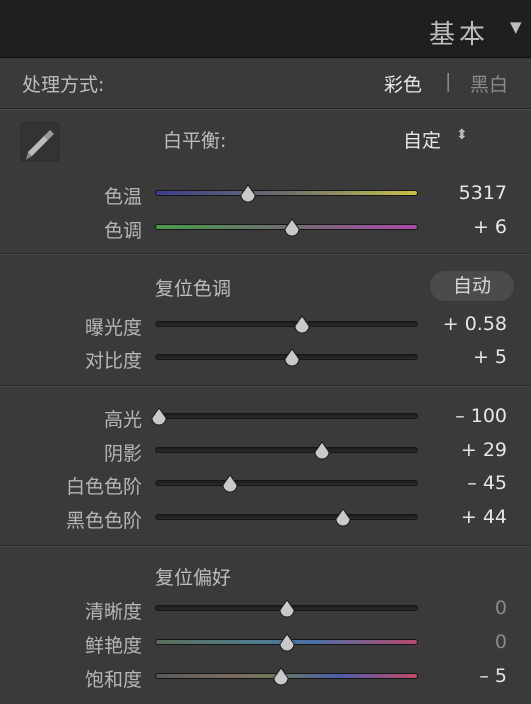  I want to click on whites-label: 白色色阶, so click(103, 487).